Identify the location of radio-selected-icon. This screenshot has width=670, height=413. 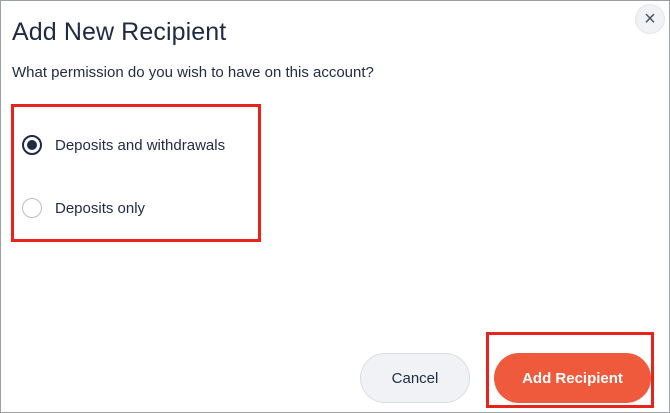
(32, 145).